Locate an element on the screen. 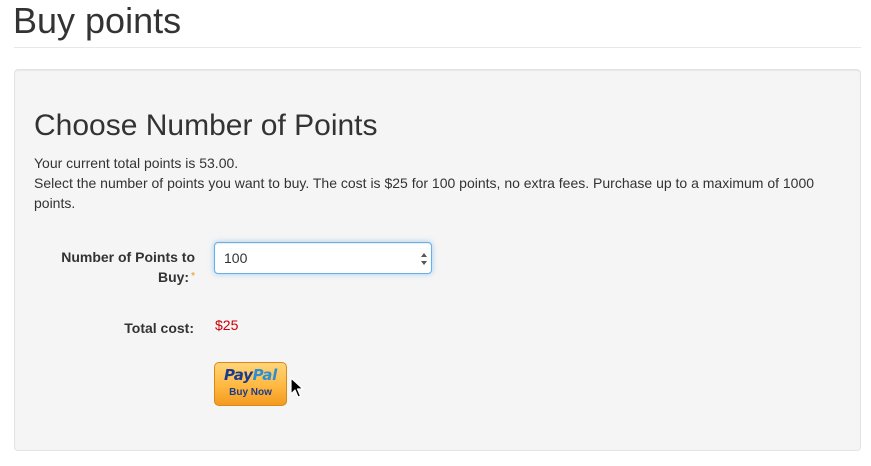  total-cost-label: Total cost: is located at coordinates (159, 328).